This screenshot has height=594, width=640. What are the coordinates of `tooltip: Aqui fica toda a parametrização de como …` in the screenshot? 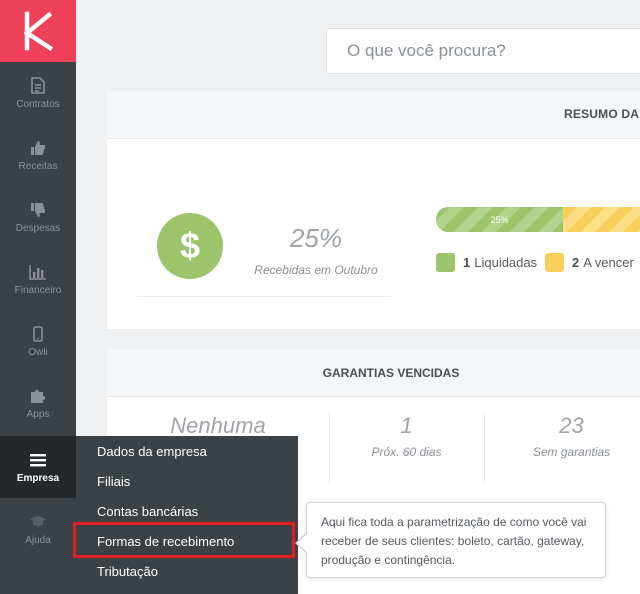 It's located at (456, 540).